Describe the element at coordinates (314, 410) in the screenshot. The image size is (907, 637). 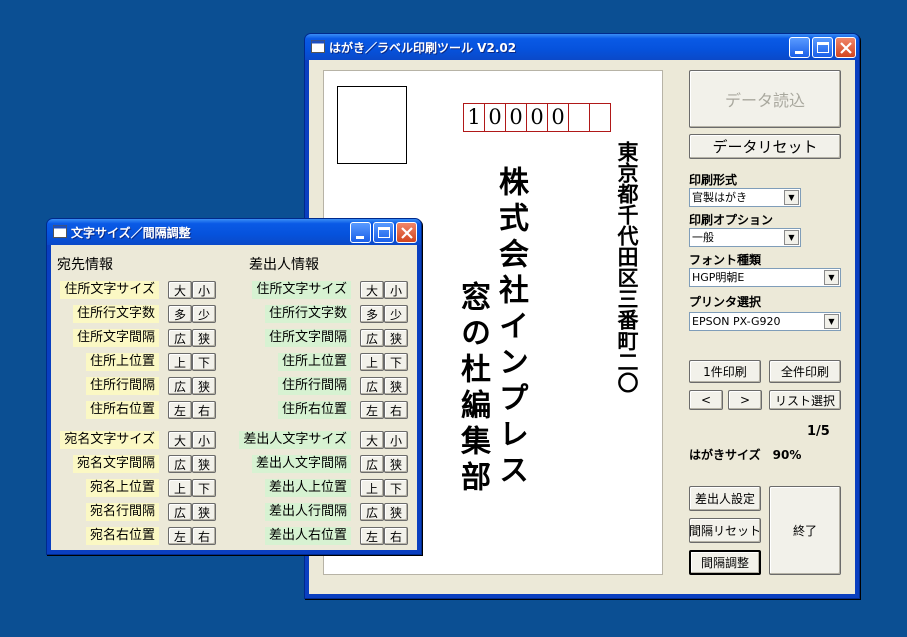
I see `right-adjust-label: 住所右位置` at that location.